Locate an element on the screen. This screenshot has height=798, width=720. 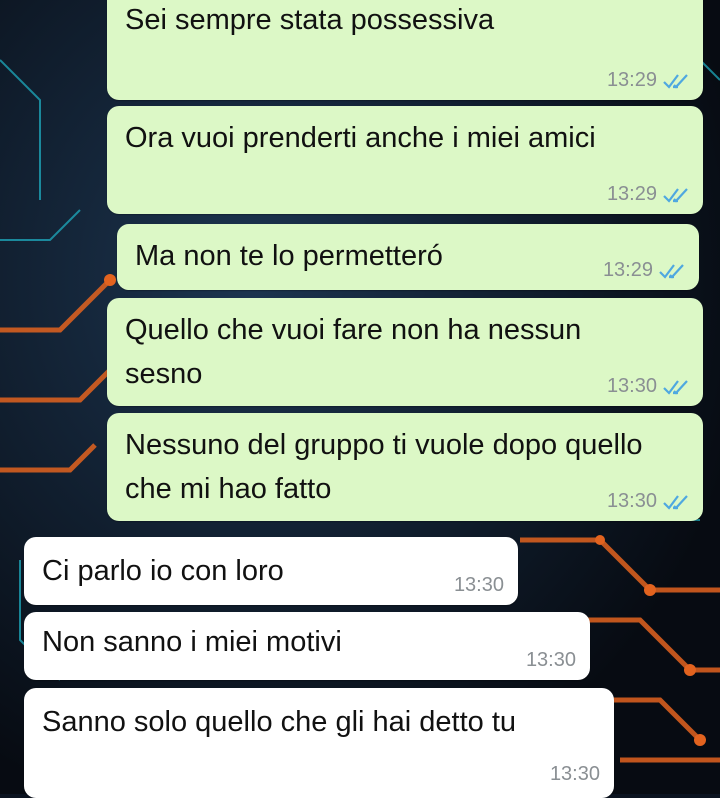
message-bubble-incoming: Ci parlo io con loro 13:30 is located at coordinates (271, 571).